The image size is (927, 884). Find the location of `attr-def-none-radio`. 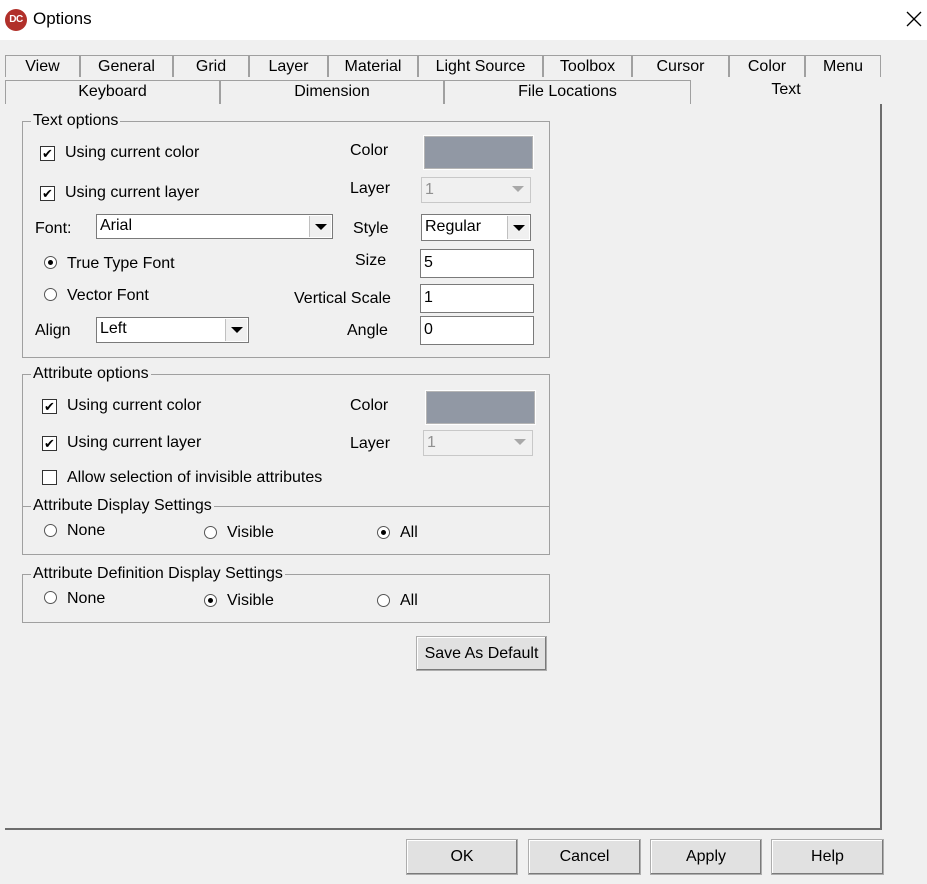

attr-def-none-radio is located at coordinates (50, 597).